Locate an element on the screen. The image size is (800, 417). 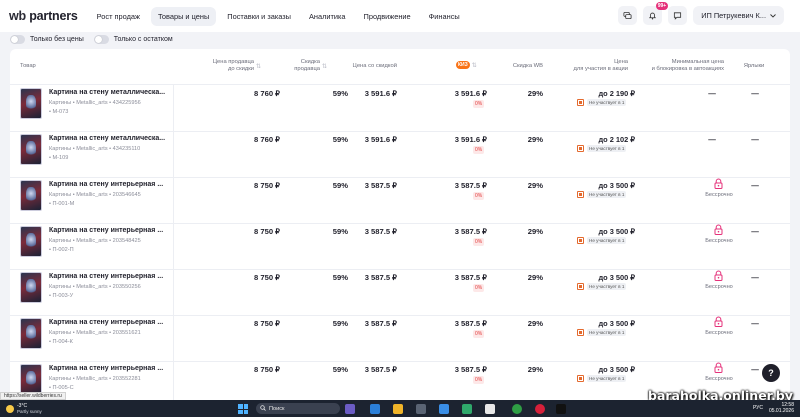
header-kiz: КИЗ ⇅ is located at coordinates (466, 65).